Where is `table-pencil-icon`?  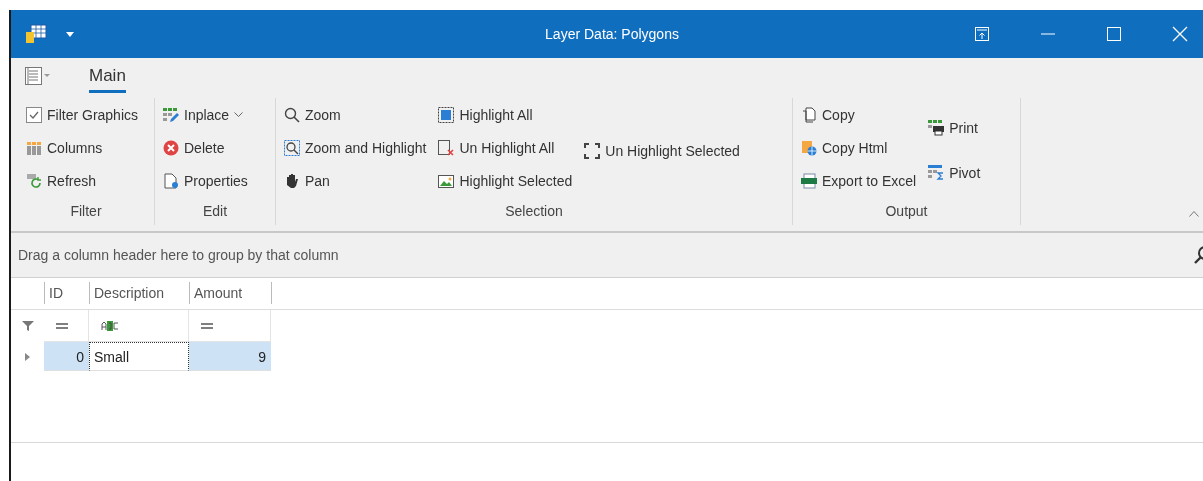 table-pencil-icon is located at coordinates (171, 114).